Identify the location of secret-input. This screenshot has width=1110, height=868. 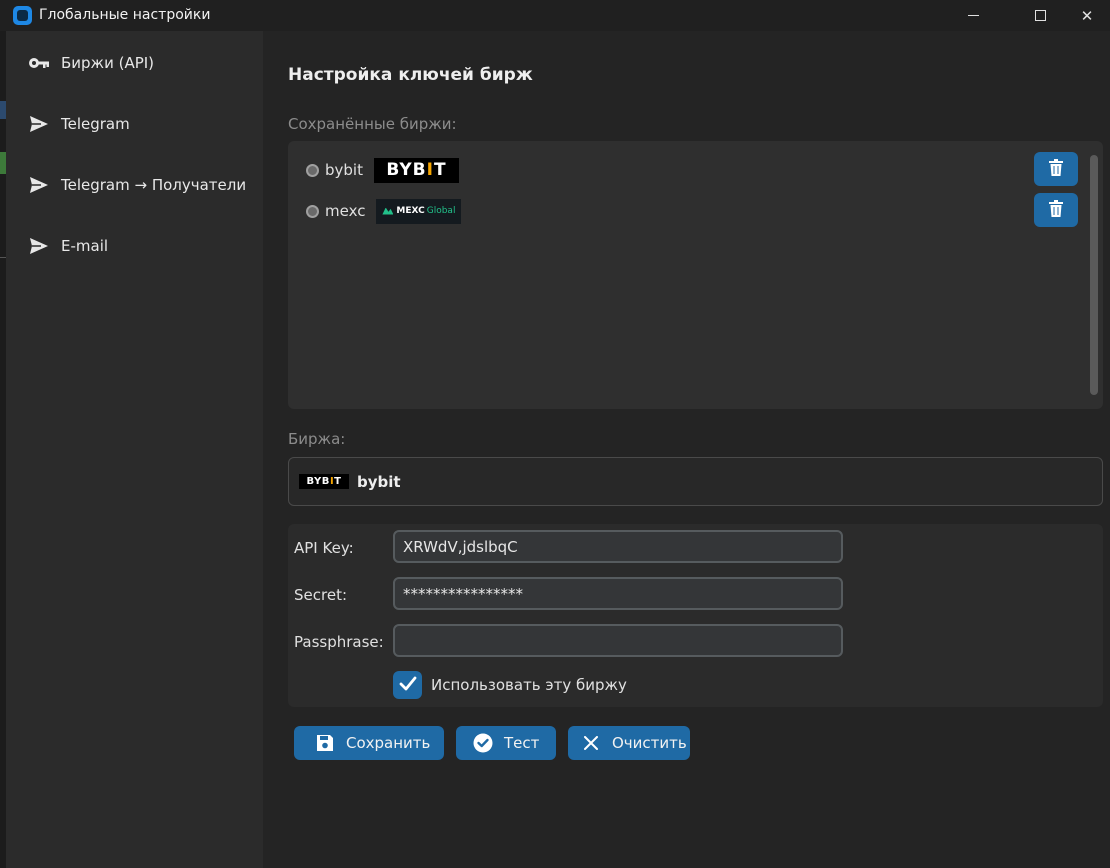
(618, 593).